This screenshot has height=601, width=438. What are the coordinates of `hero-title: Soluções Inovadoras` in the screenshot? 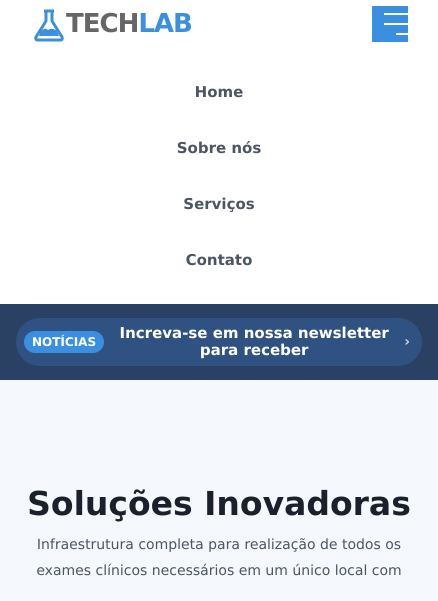 It's located at (219, 504).